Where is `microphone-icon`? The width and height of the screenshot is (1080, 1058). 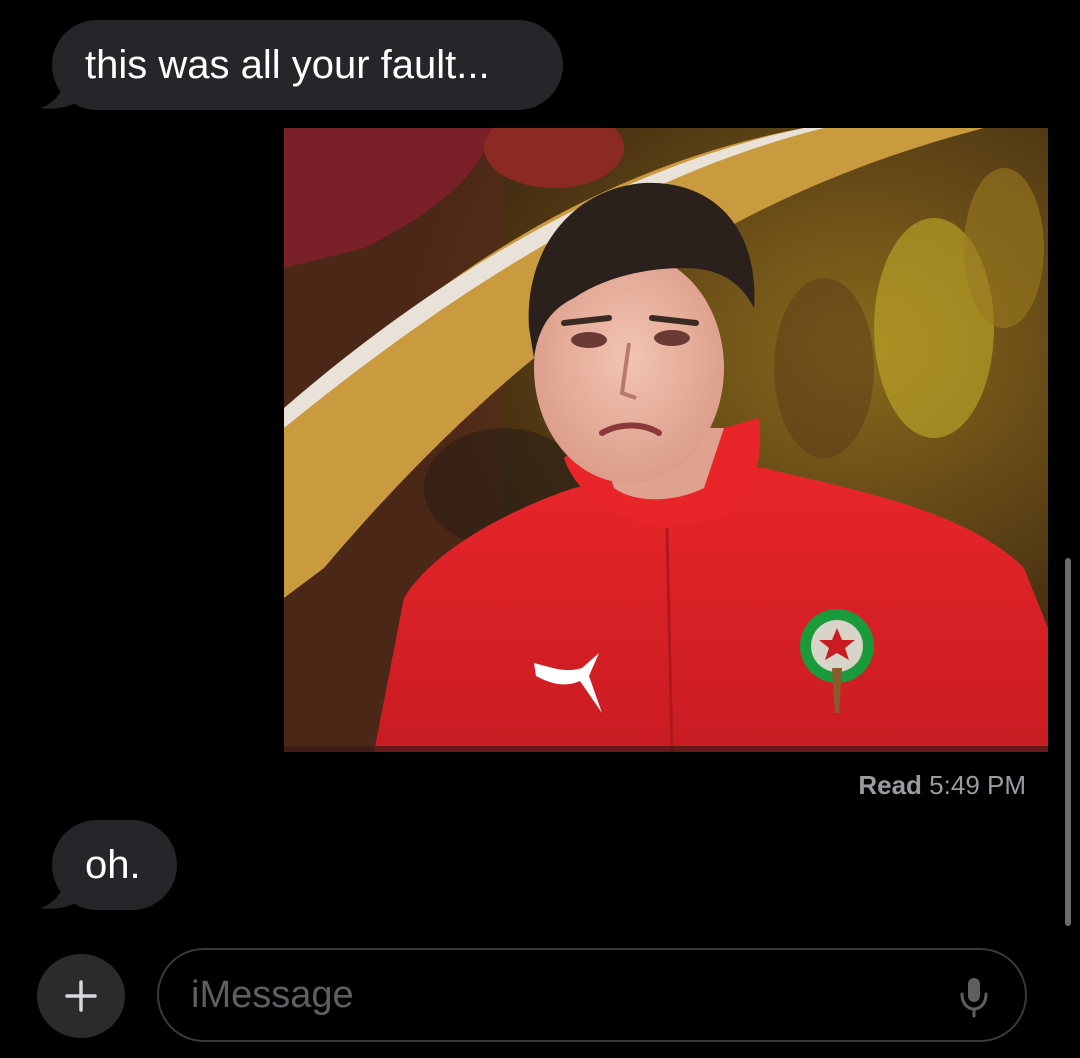 microphone-icon is located at coordinates (974, 997).